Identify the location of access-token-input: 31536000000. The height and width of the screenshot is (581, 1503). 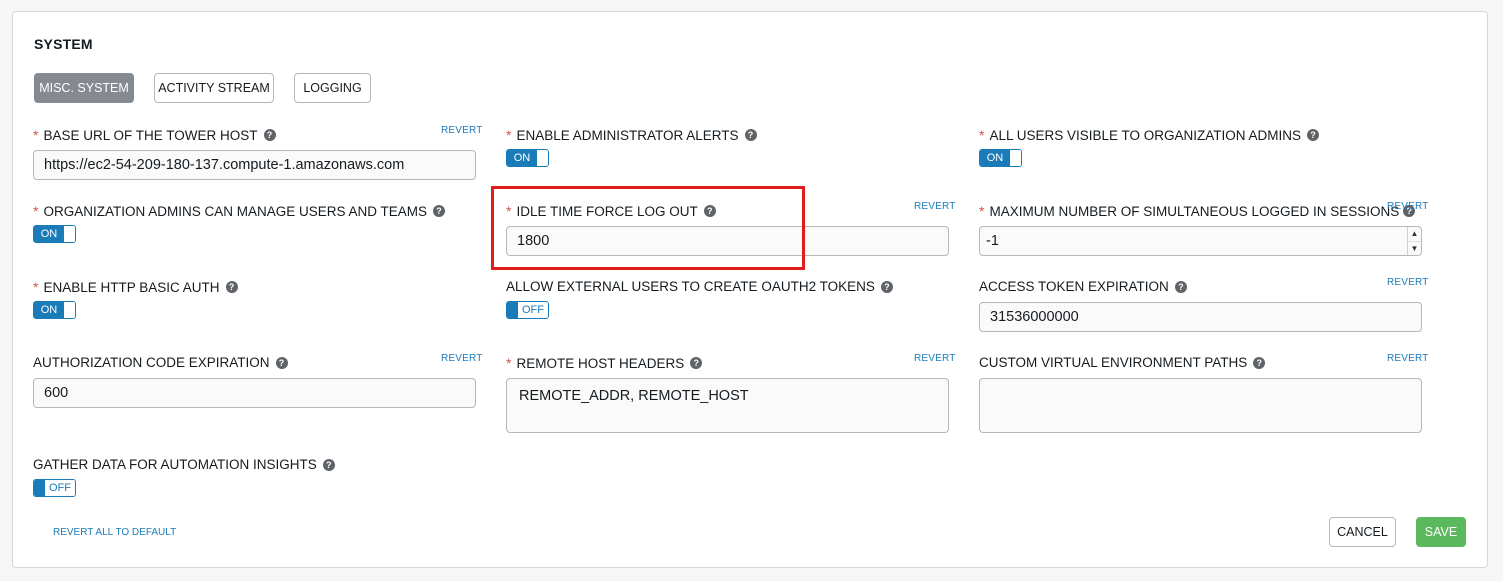
(1200, 317).